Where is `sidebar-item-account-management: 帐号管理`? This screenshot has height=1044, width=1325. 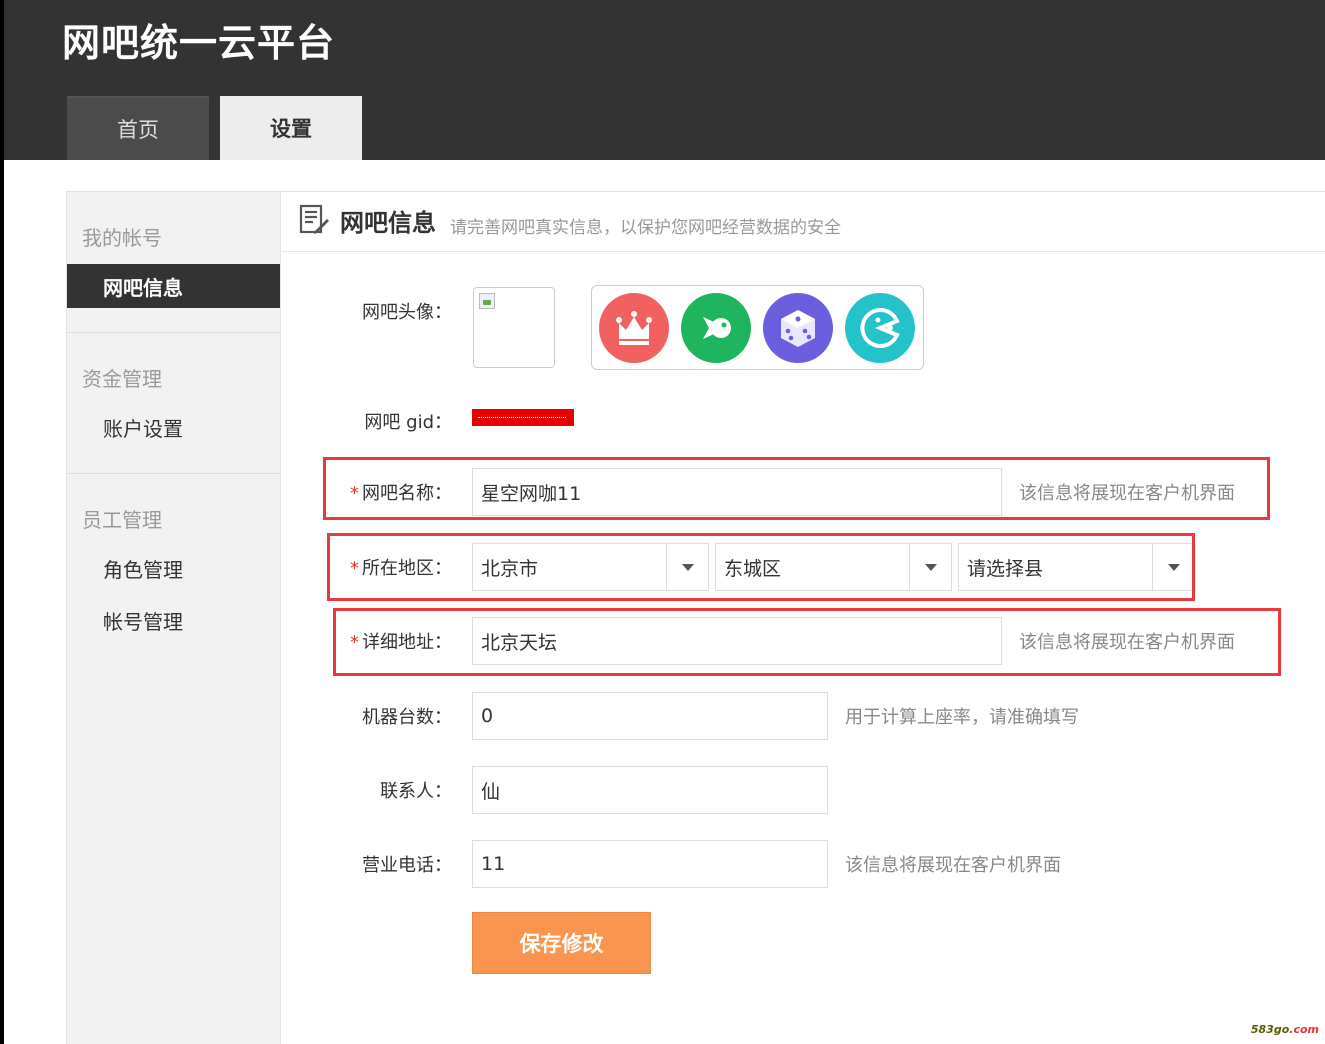 sidebar-item-account-management: 帐号管理 is located at coordinates (173, 620).